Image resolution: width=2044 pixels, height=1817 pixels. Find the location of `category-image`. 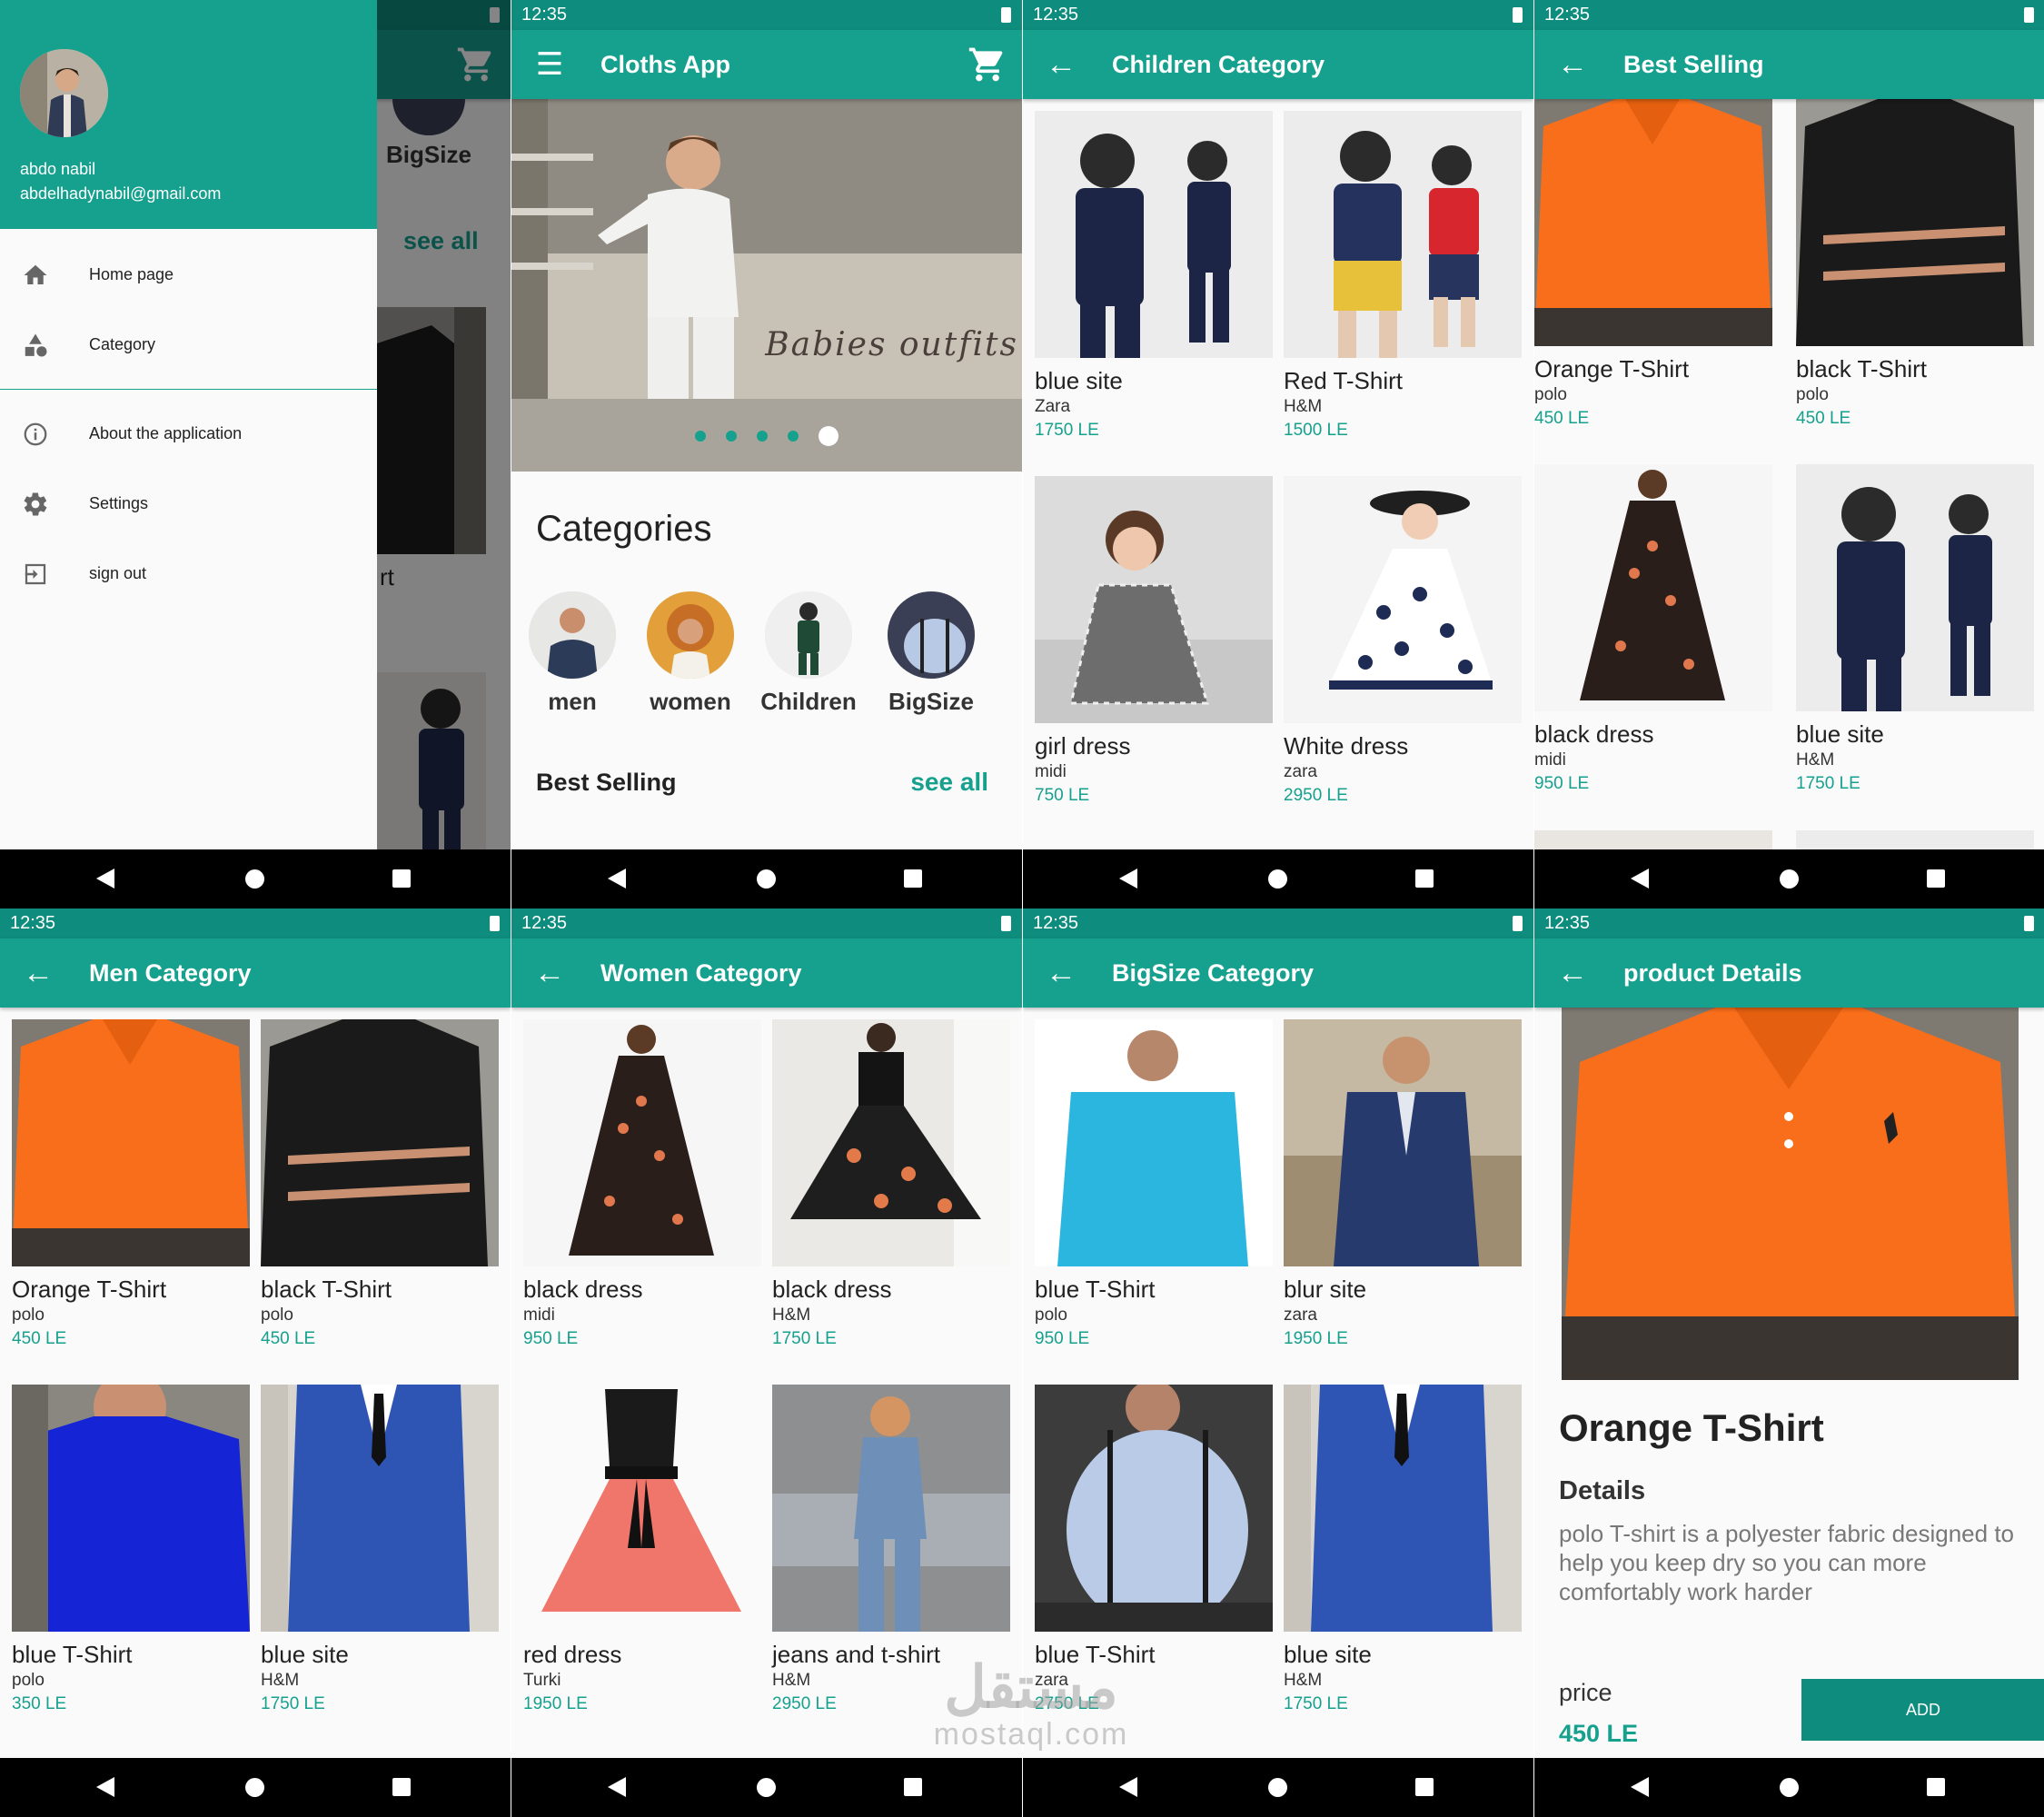

category-image is located at coordinates (691, 635).